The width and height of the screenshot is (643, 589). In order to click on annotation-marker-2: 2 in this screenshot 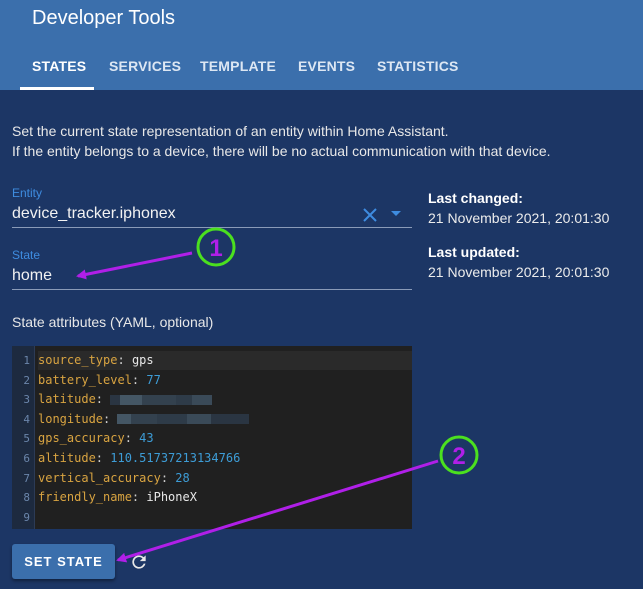, I will do `click(458, 456)`.